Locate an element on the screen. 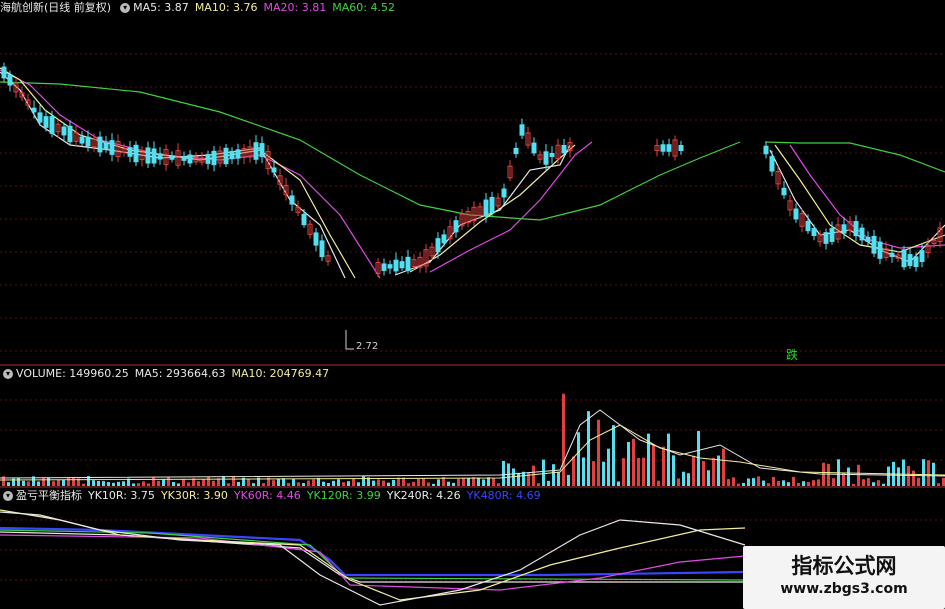 The height and width of the screenshot is (609, 945). ma10-line is located at coordinates (178, 173).